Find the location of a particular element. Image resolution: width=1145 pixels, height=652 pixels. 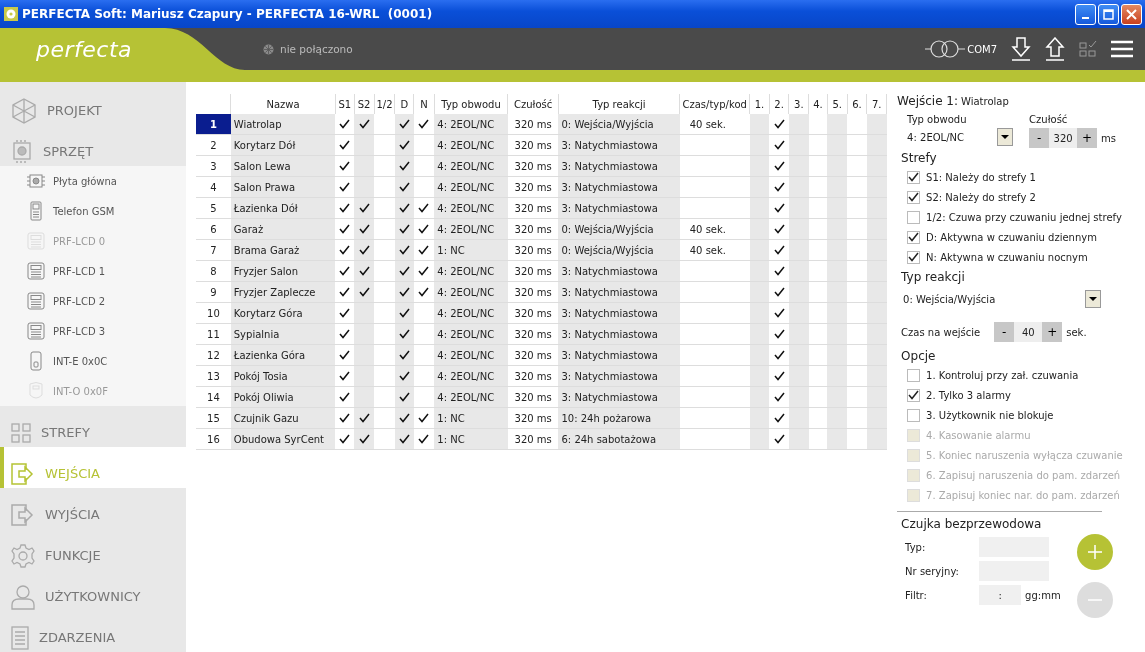

zone-checkbox: S2: Należy do strefy 2 is located at coordinates (1021, 197).